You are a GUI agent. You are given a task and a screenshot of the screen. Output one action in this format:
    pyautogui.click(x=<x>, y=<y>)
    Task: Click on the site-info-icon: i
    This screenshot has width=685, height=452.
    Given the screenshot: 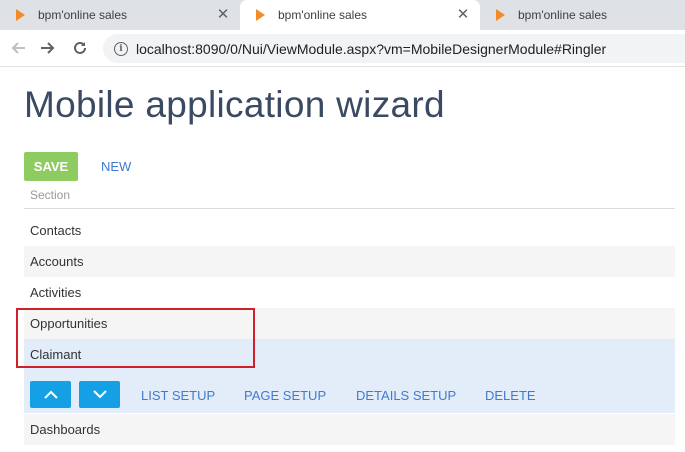 What is the action you would take?
    pyautogui.click(x=121, y=48)
    